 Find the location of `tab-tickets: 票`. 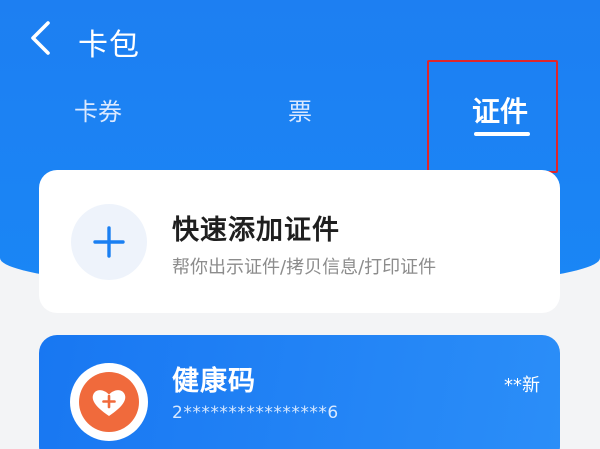

tab-tickets: 票 is located at coordinates (300, 109).